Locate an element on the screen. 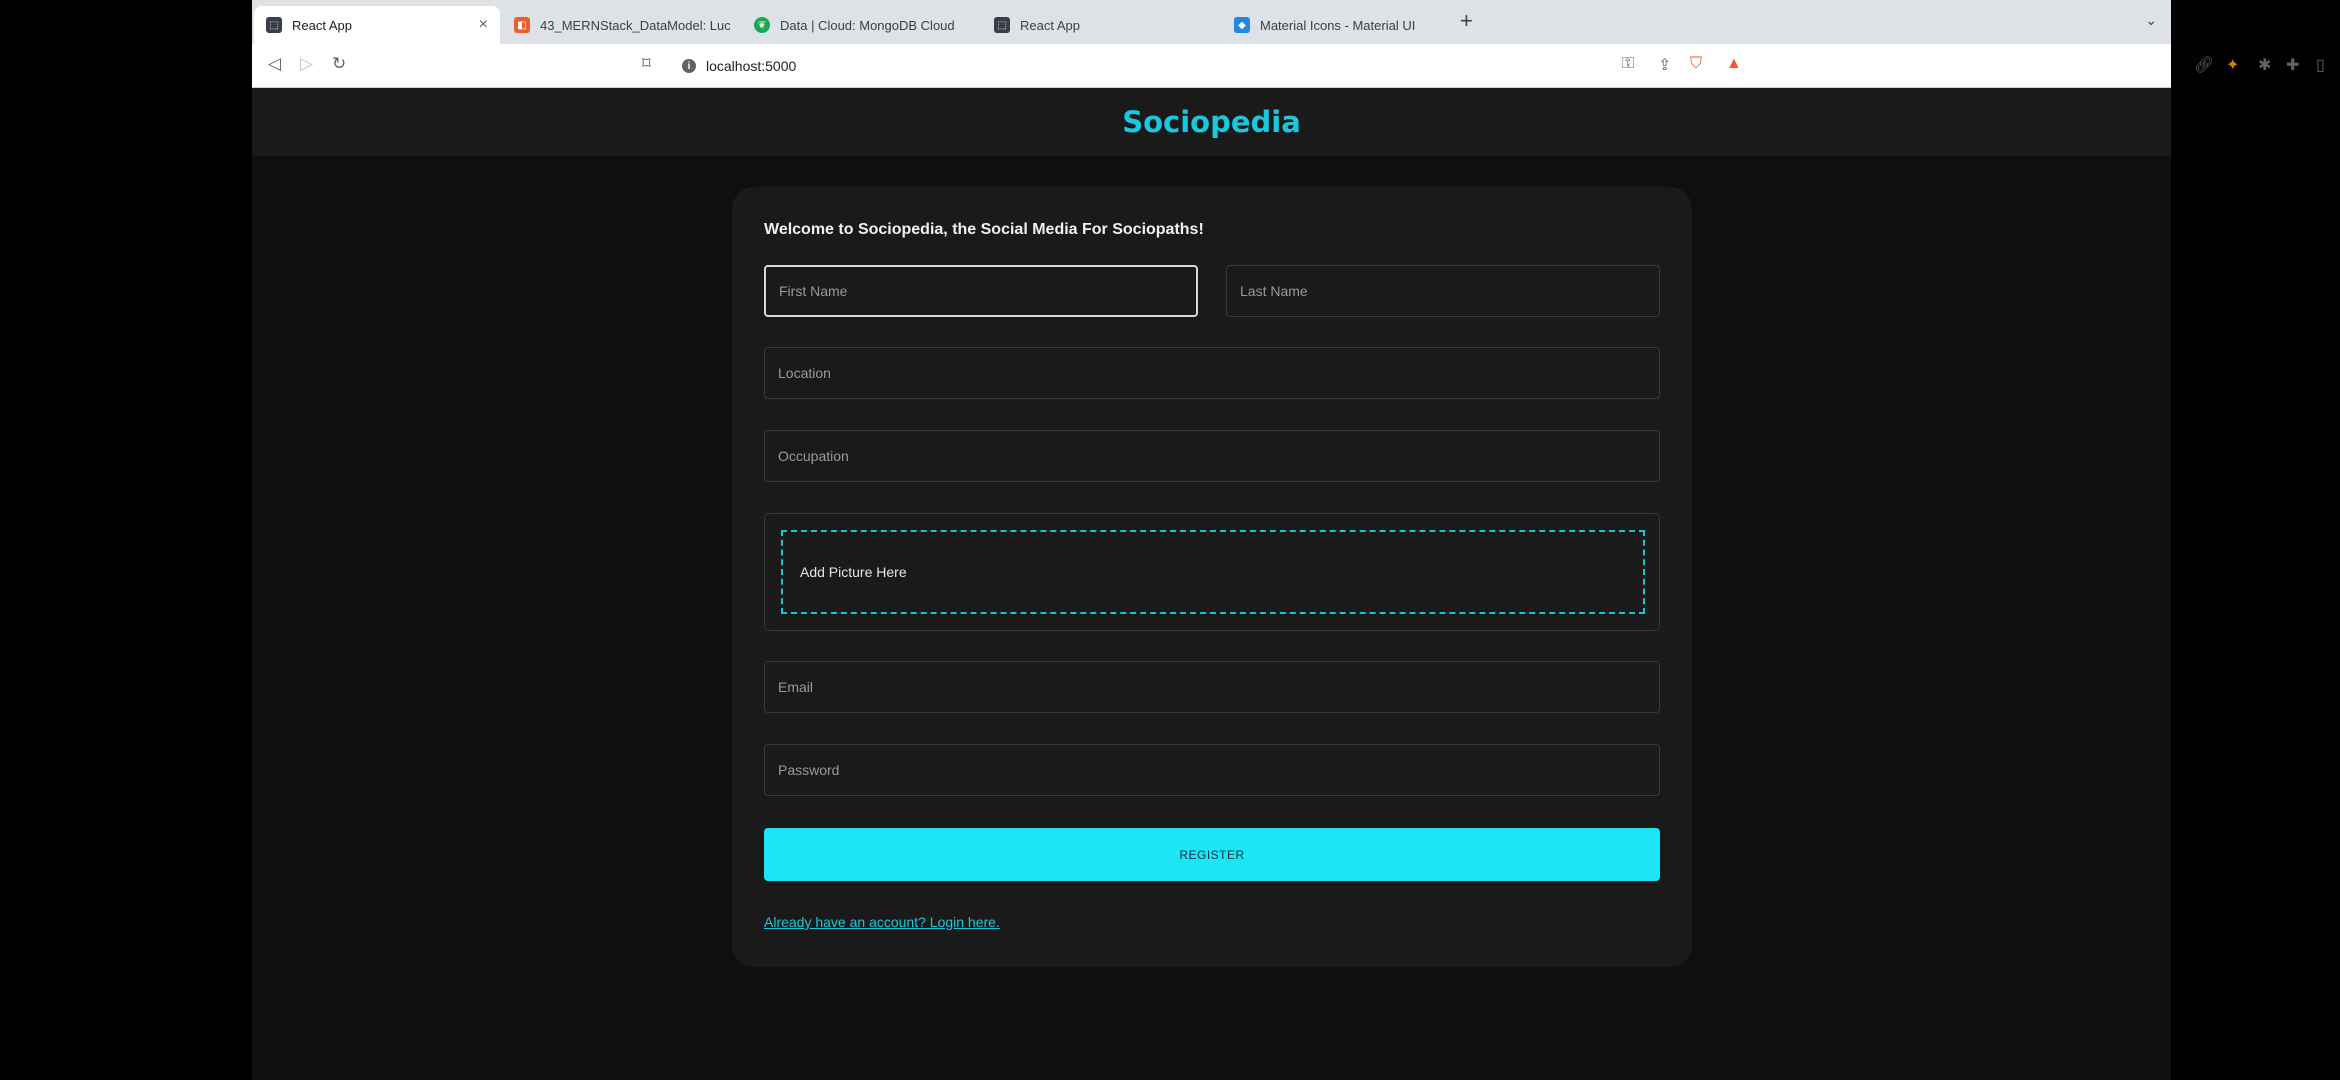 Image resolution: width=2340 pixels, height=1080 pixels. location-input is located at coordinates (1212, 373).